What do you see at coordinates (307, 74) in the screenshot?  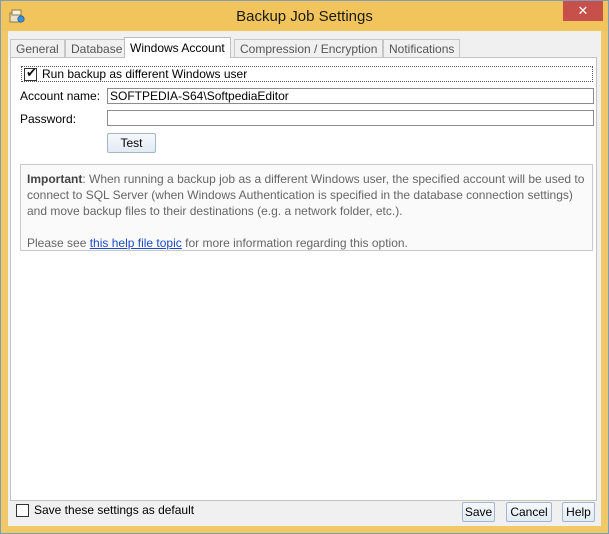 I see `run-as-different-user-option: ✔ Run backup as different Windows user` at bounding box center [307, 74].